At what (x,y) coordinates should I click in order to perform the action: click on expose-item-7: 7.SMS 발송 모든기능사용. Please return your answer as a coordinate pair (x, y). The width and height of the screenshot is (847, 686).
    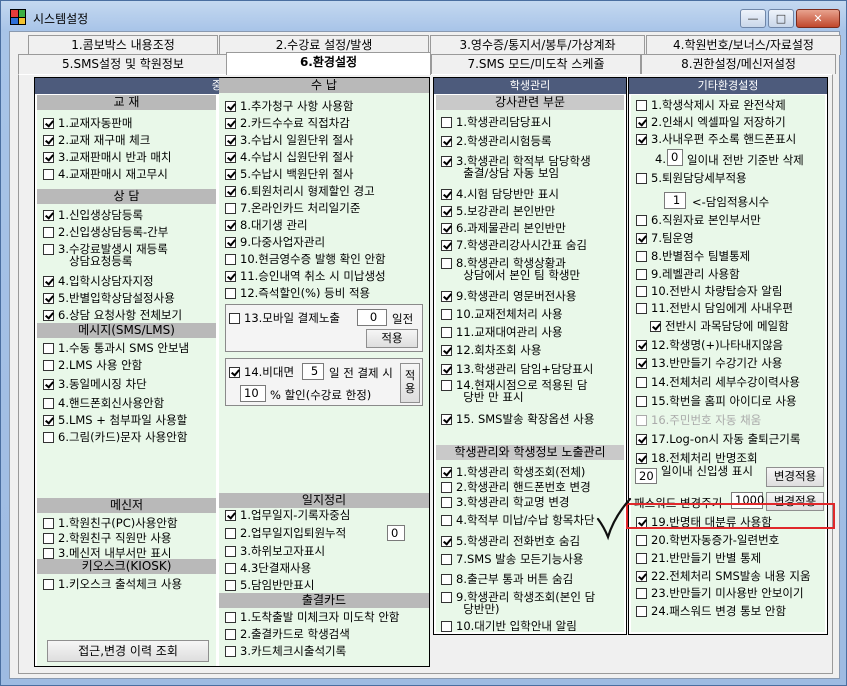
    Looking at the image, I should click on (512, 559).